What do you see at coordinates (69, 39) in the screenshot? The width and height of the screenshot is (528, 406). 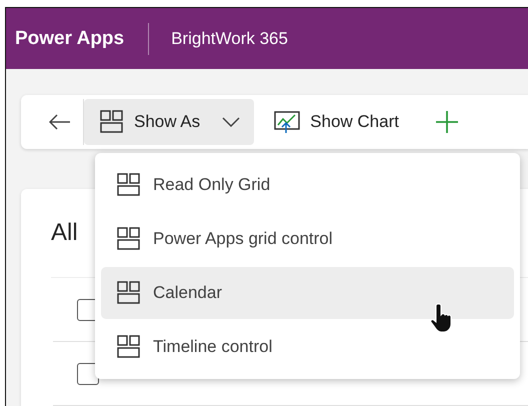 I see `app-name: Power Apps` at bounding box center [69, 39].